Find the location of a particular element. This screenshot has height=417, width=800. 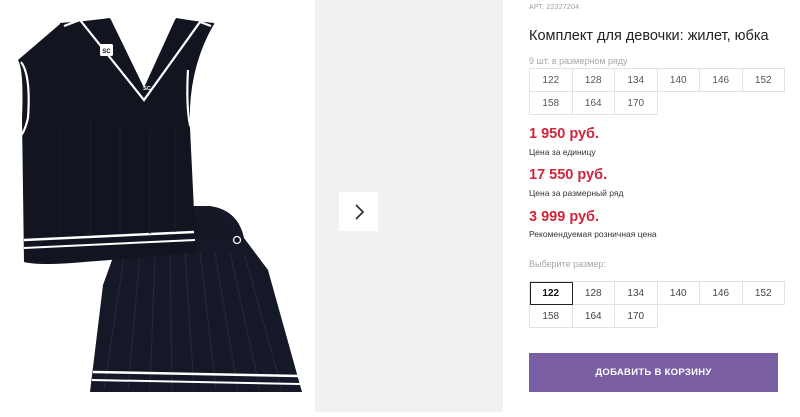

size-range-cell: 164 is located at coordinates (593, 103).